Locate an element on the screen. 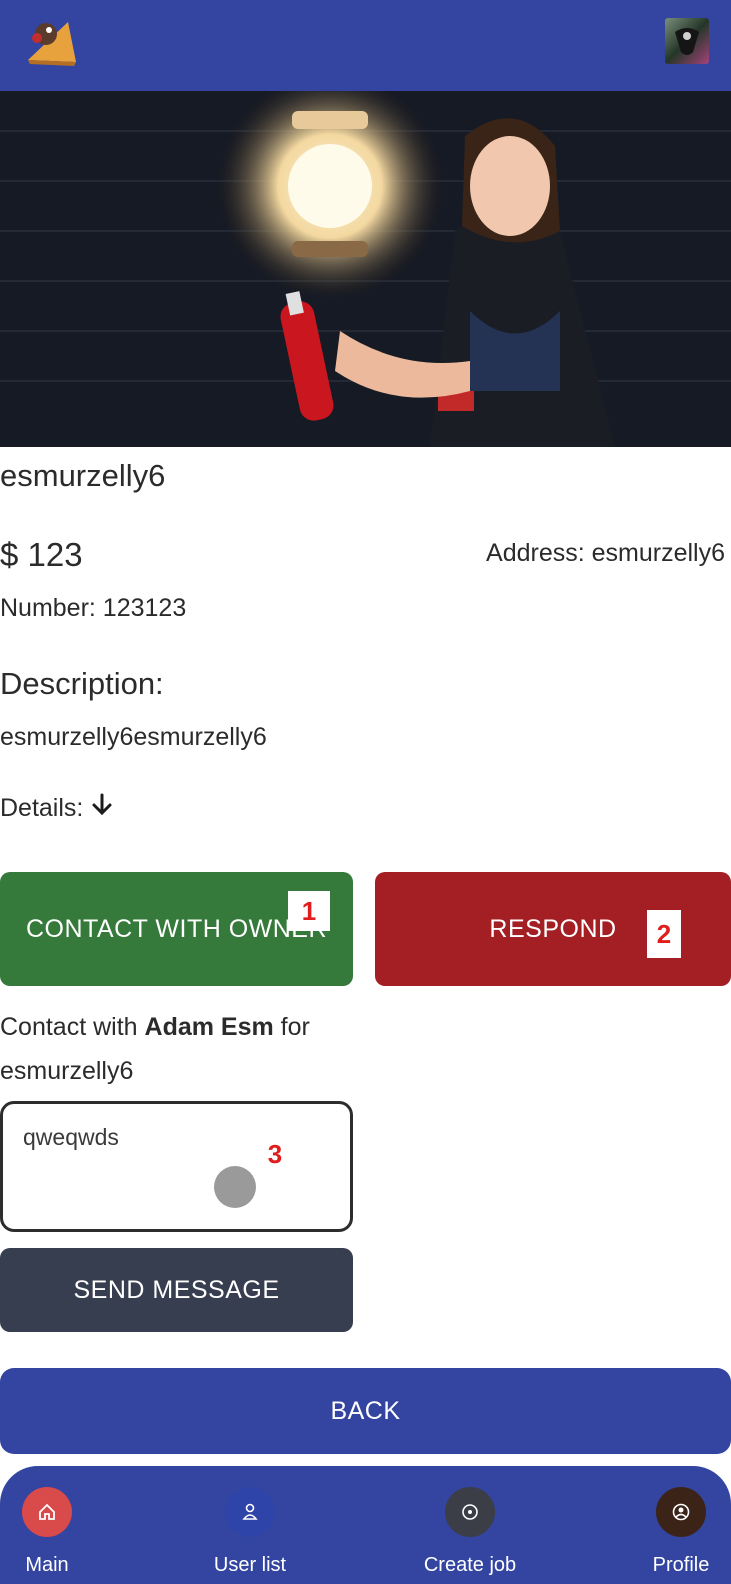 The width and height of the screenshot is (731, 1584). contact-job-name: esmurzelly6 is located at coordinates (67, 1071).